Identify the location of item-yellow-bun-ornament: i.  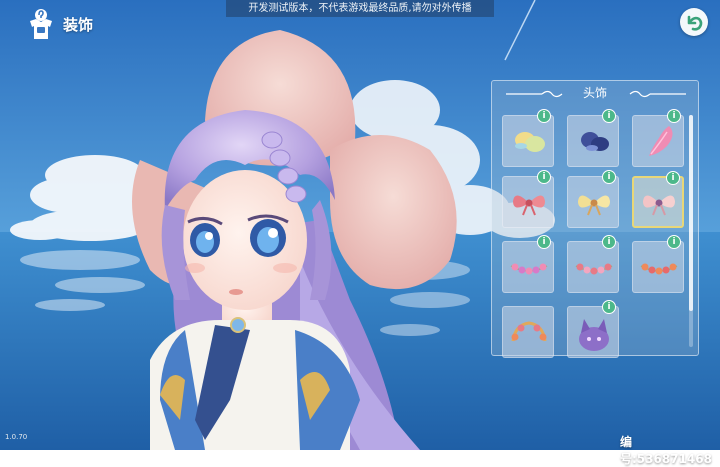
(528, 138).